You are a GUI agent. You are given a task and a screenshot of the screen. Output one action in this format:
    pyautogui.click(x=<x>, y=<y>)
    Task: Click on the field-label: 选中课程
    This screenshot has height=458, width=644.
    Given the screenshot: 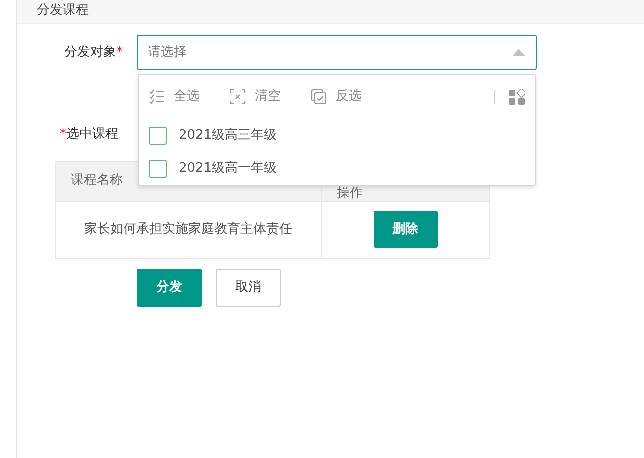 What is the action you would take?
    pyautogui.click(x=92, y=134)
    